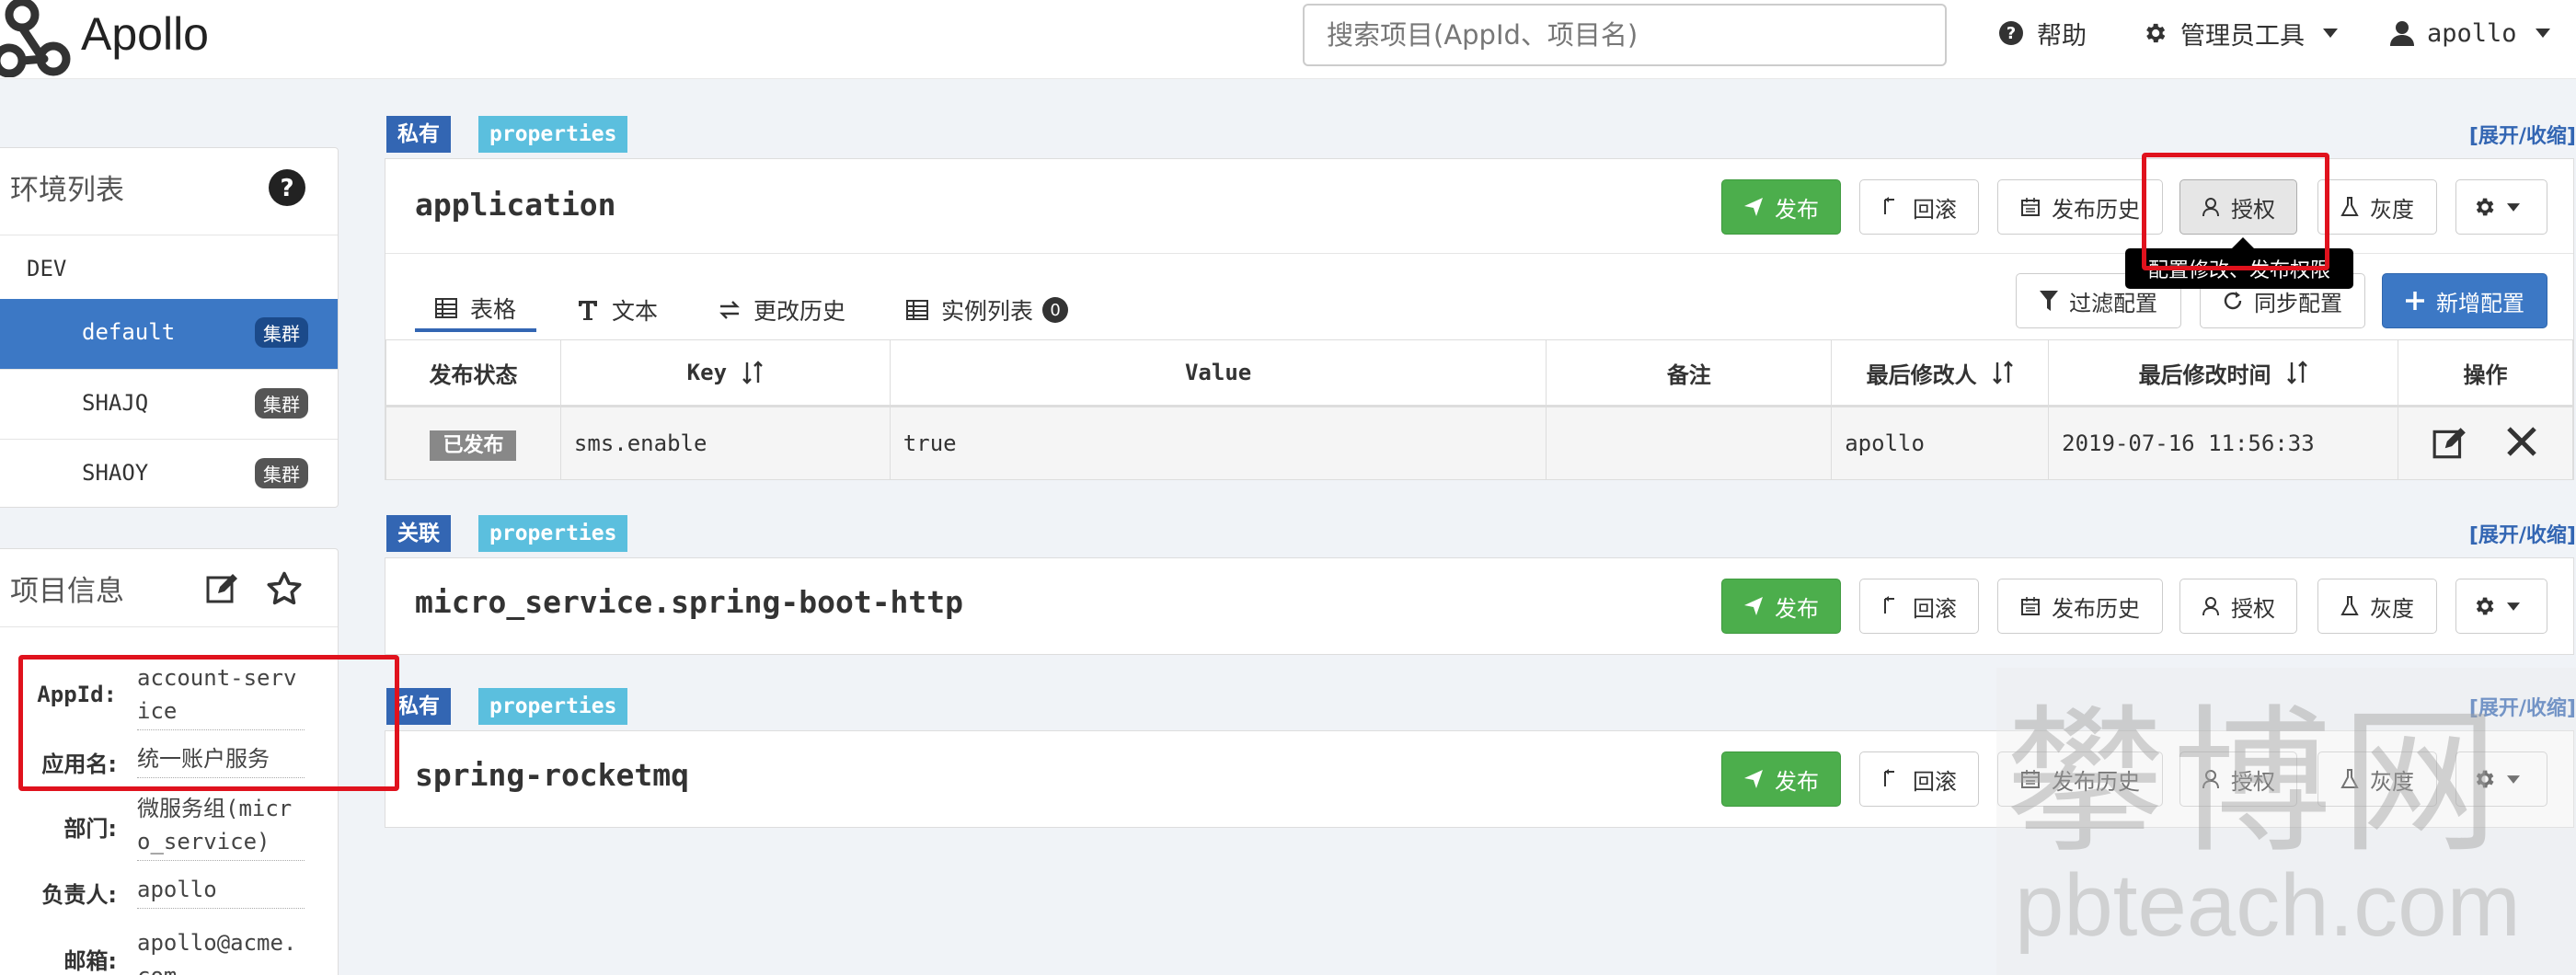 This screenshot has width=2576, height=975. What do you see at coordinates (473, 373) in the screenshot?
I see `column-header-status: 发布状态` at bounding box center [473, 373].